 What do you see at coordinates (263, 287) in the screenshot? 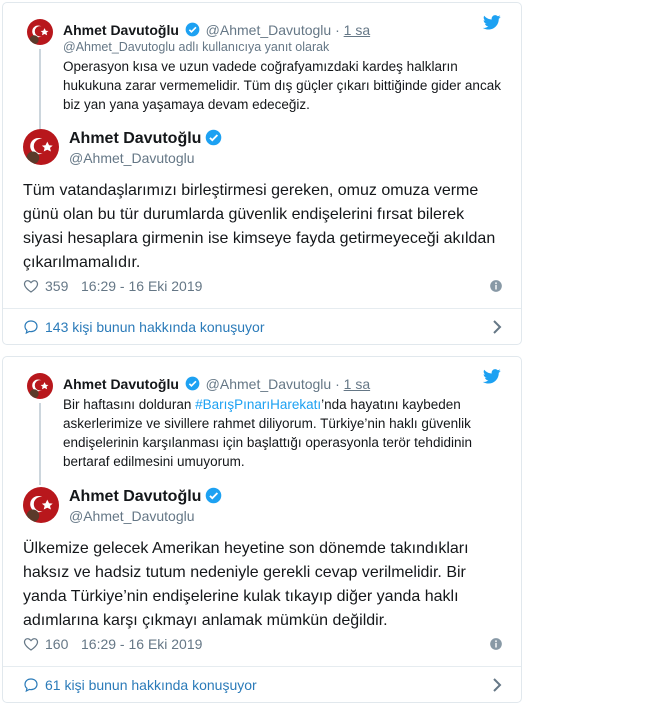
I see `tweet-meta: 359 16:29 - 16 Eki 2019` at bounding box center [263, 287].